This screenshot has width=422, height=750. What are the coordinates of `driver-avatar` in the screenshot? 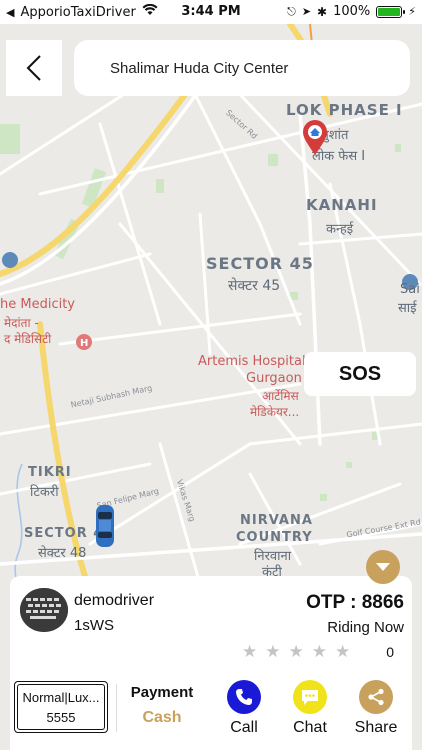 It's located at (44, 610).